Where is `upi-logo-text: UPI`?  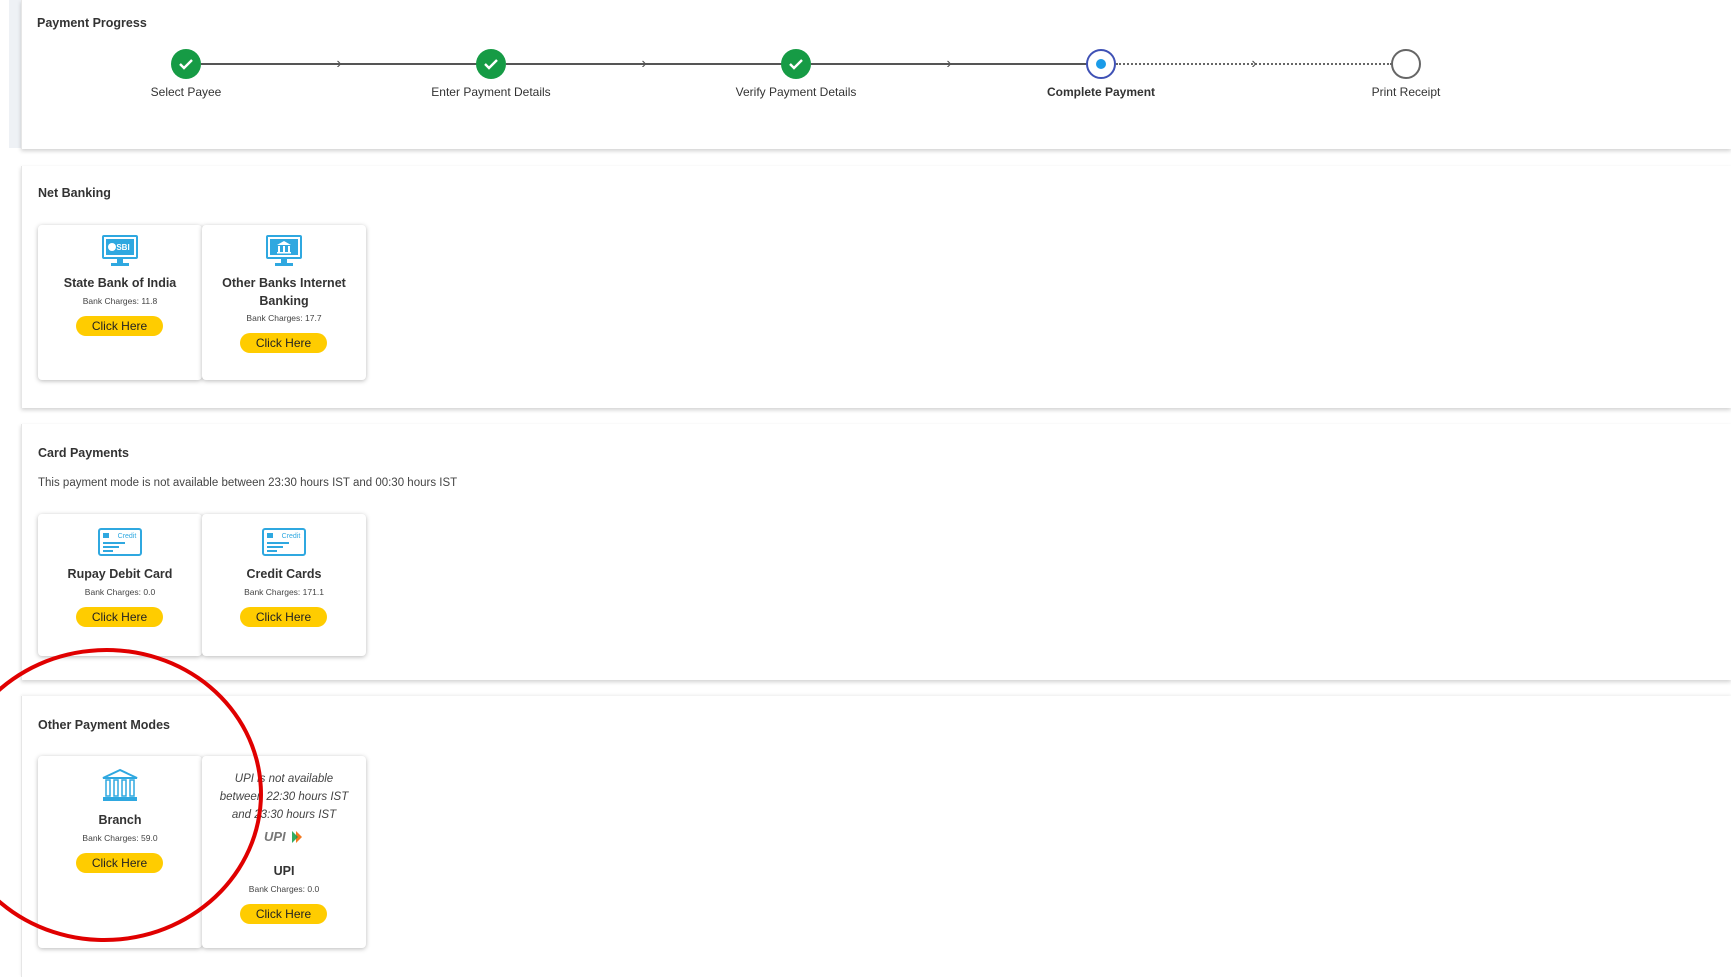
upi-logo-text: UPI is located at coordinates (275, 836).